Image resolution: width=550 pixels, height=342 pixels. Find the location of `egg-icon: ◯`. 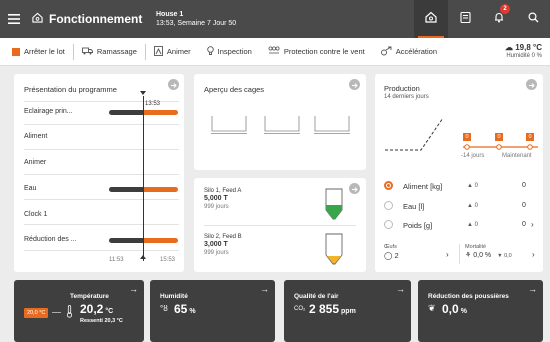

egg-icon: ◯ is located at coordinates (388, 255).